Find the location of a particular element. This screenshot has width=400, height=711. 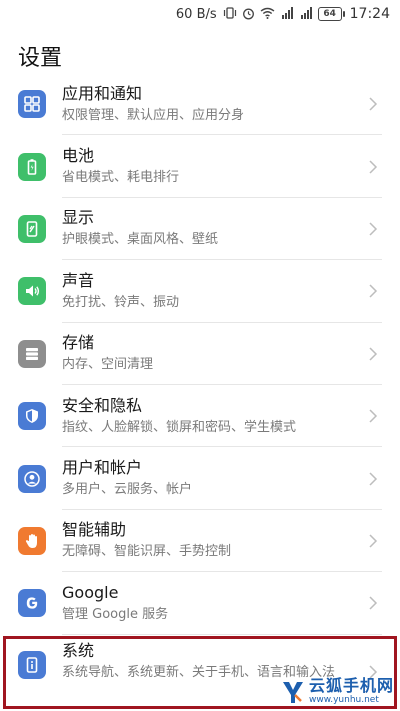

item-subtitle: 多用户、云服务、帐户 is located at coordinates (127, 490).